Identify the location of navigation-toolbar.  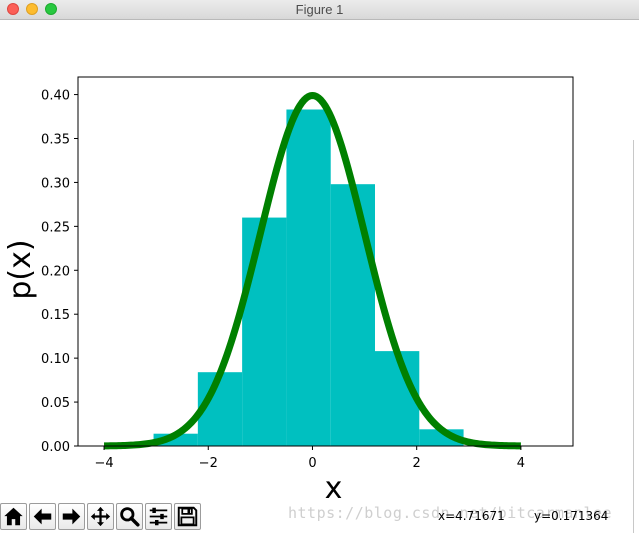
(101, 517).